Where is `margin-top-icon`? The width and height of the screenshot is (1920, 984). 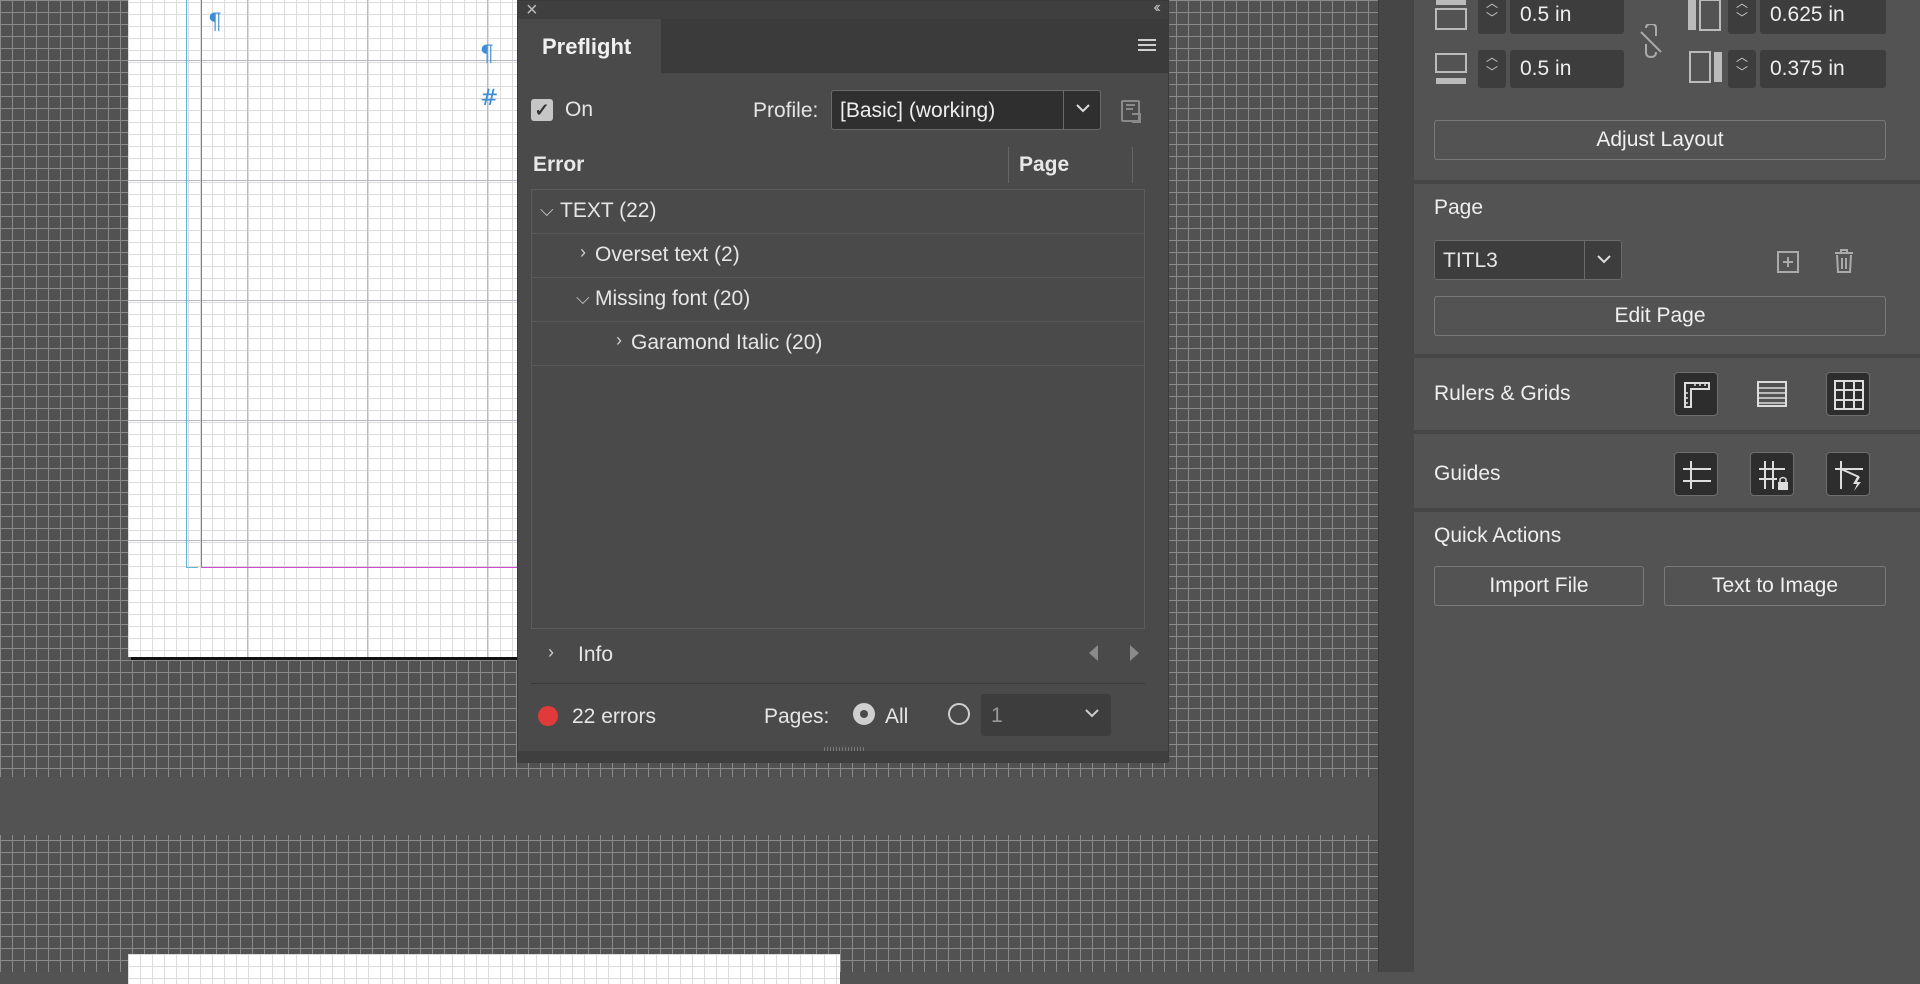
margin-top-icon is located at coordinates (1451, 15).